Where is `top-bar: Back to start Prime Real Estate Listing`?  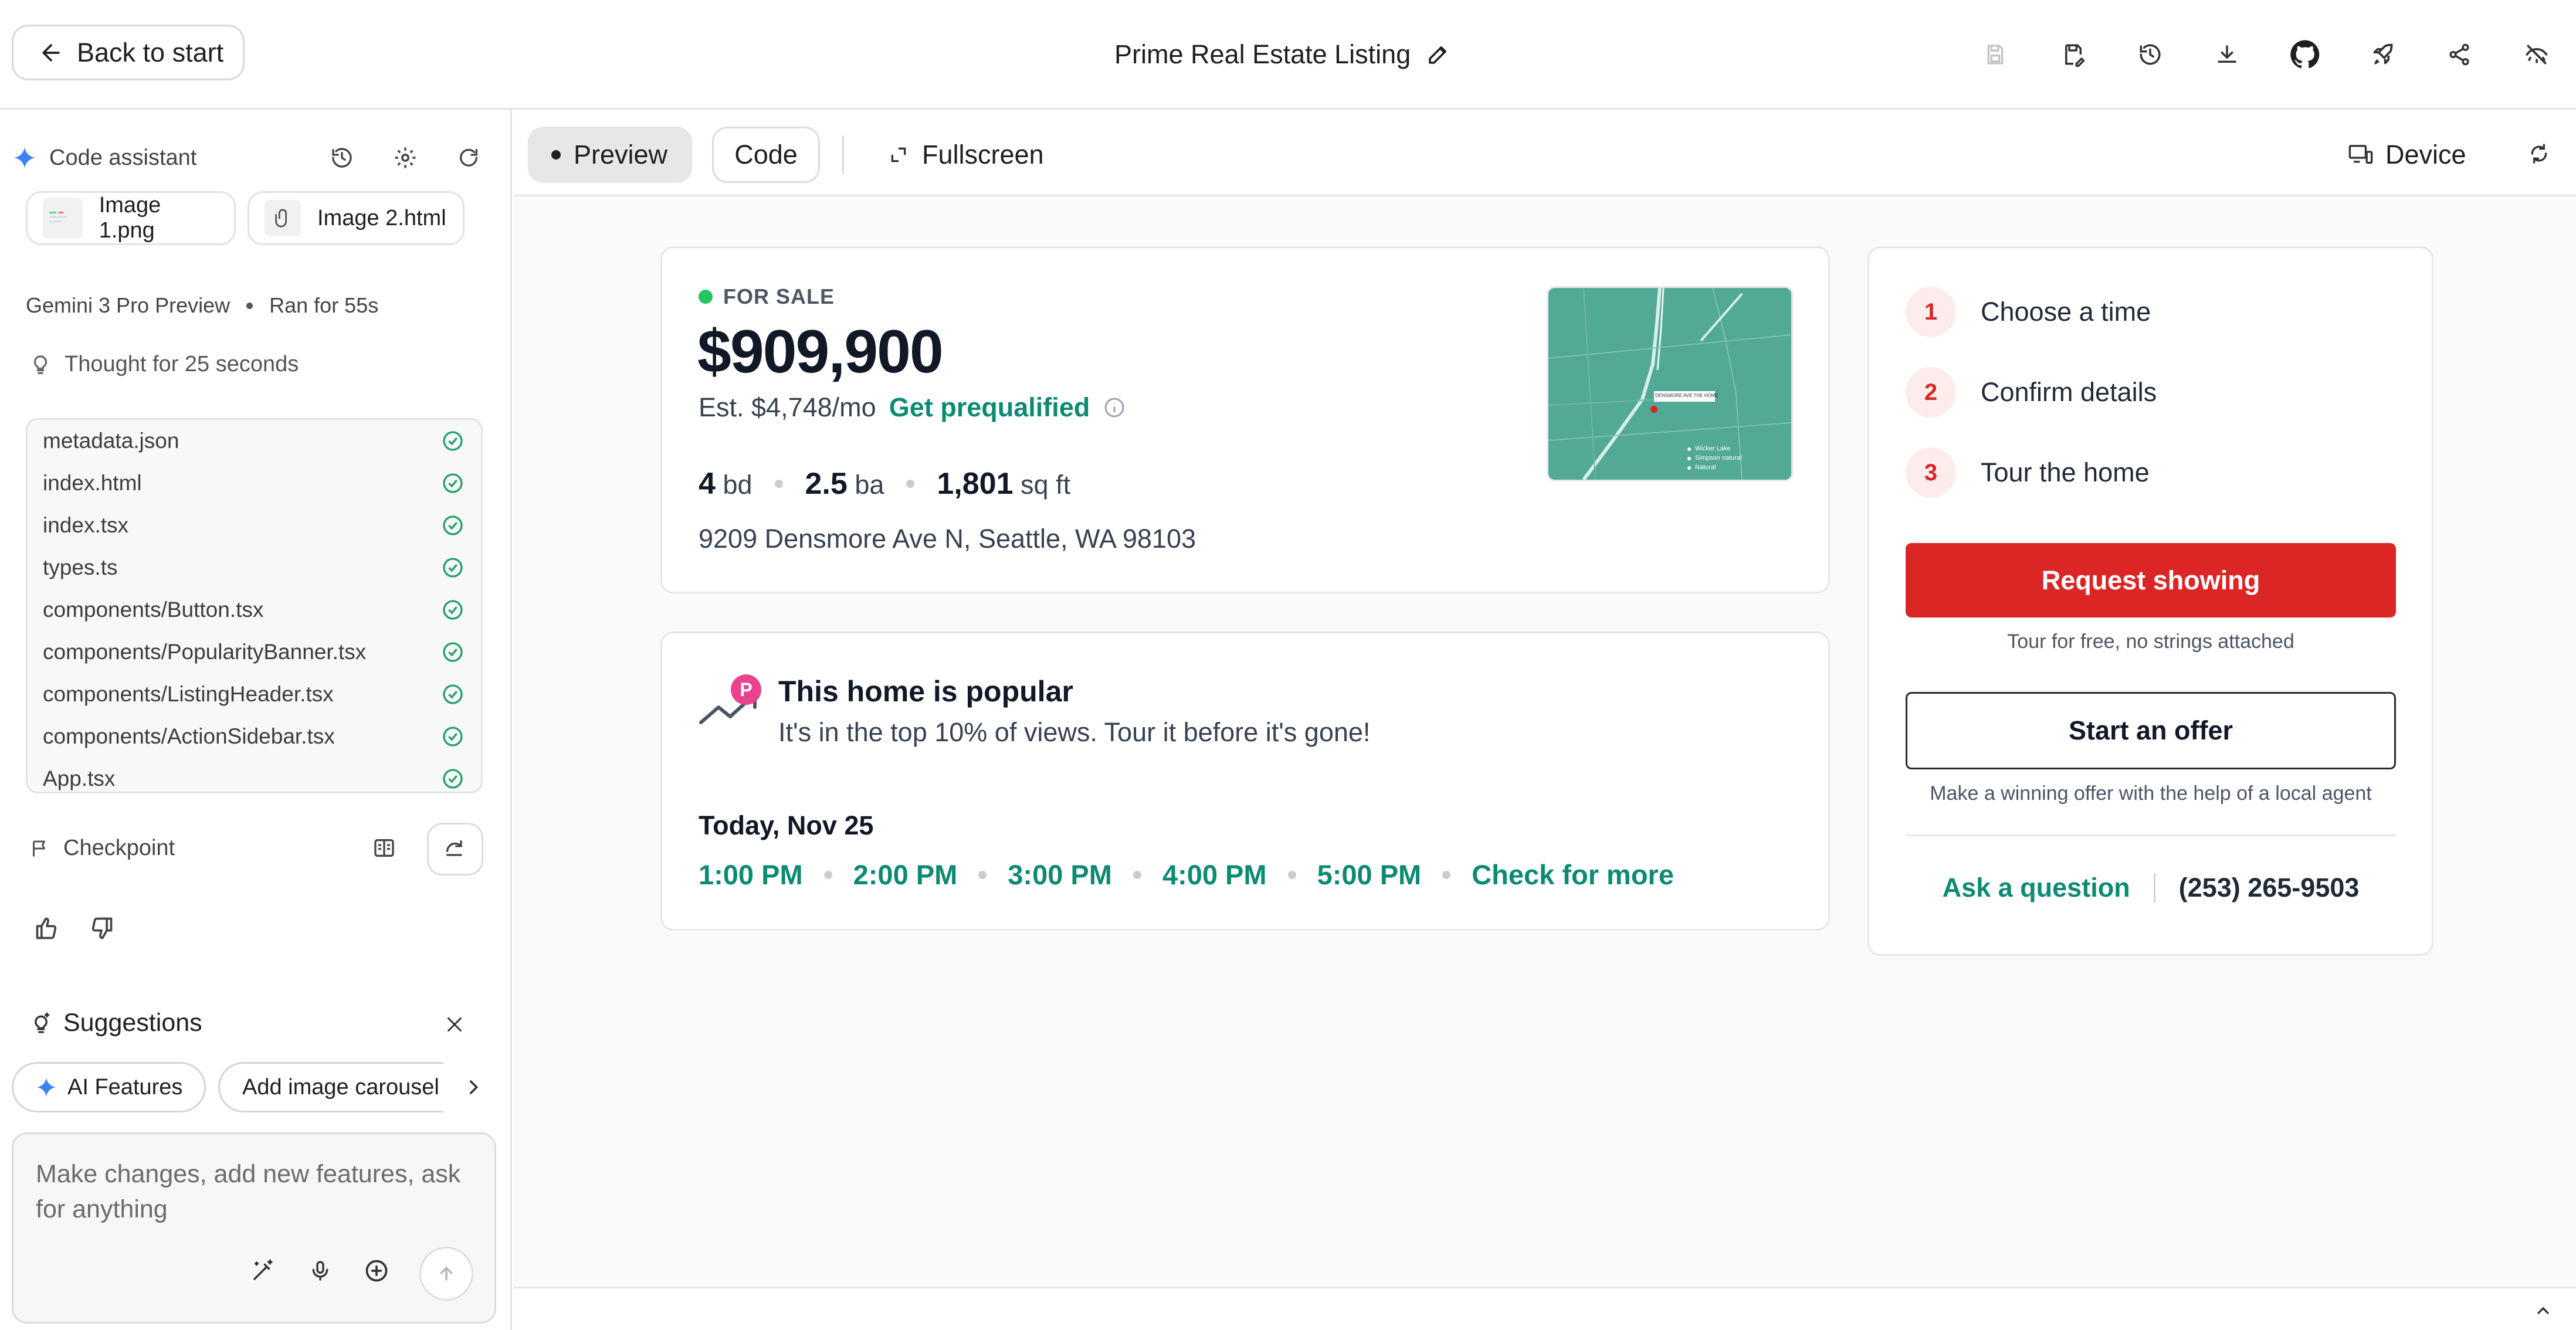 top-bar: Back to start Prime Real Estate Listing is located at coordinates (1288, 55).